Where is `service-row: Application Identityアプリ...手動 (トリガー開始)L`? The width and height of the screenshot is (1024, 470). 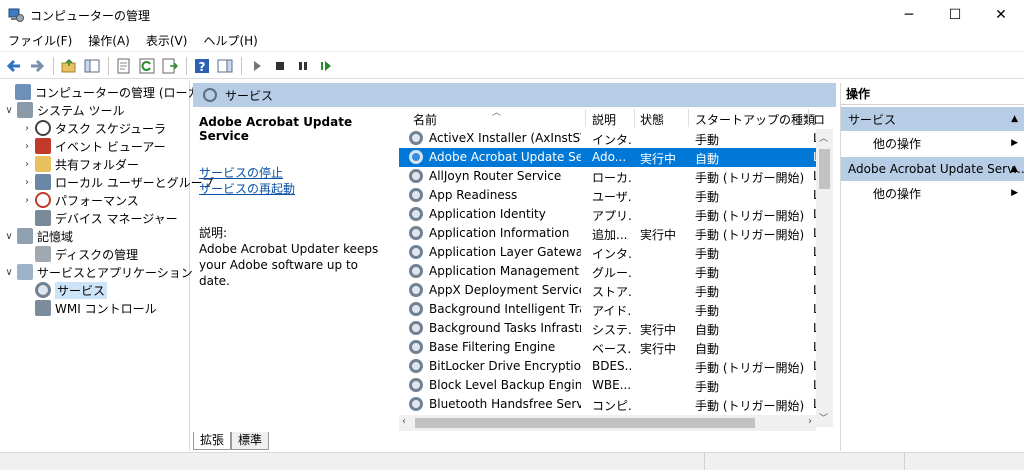
service-row: Application Identityアプリ...手動 (トリガー開始)L is located at coordinates (609, 214).